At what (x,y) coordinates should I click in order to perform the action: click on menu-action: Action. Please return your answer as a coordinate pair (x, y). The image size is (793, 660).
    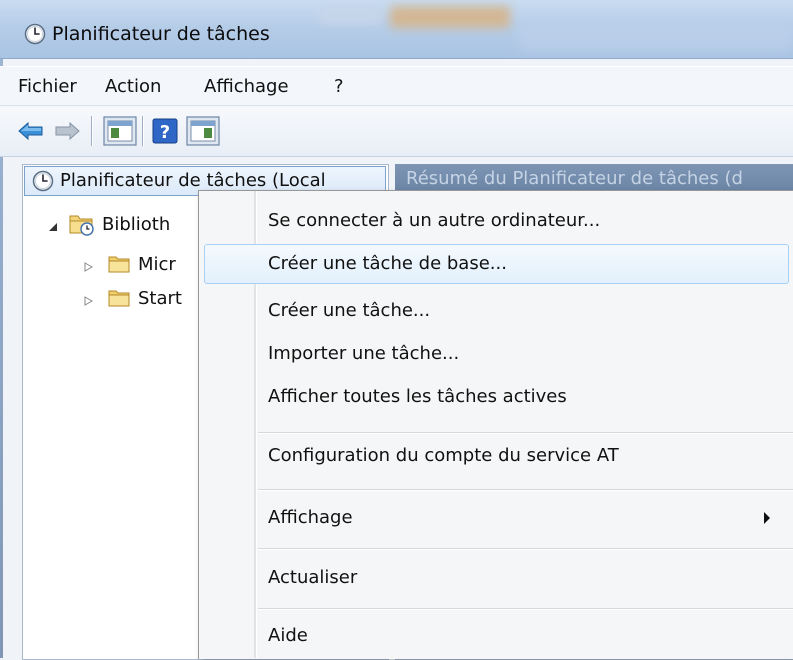
    Looking at the image, I should click on (133, 87).